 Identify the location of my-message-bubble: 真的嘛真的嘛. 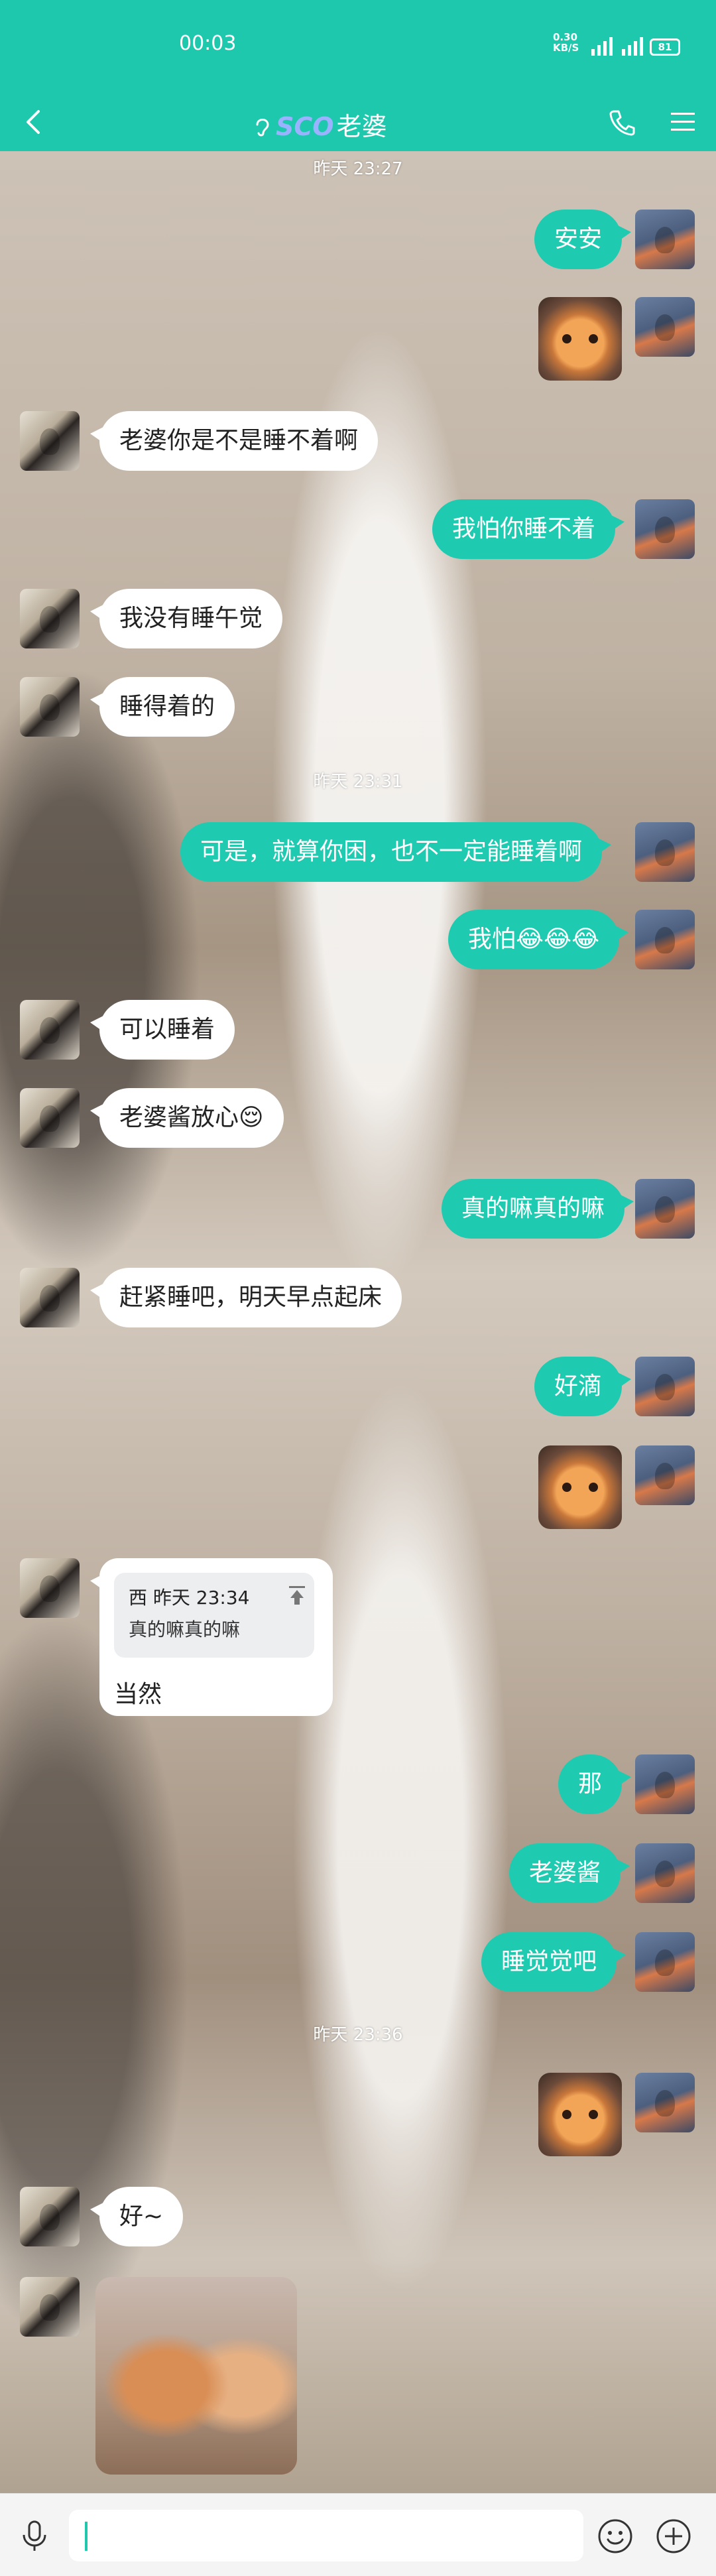
(538, 1209).